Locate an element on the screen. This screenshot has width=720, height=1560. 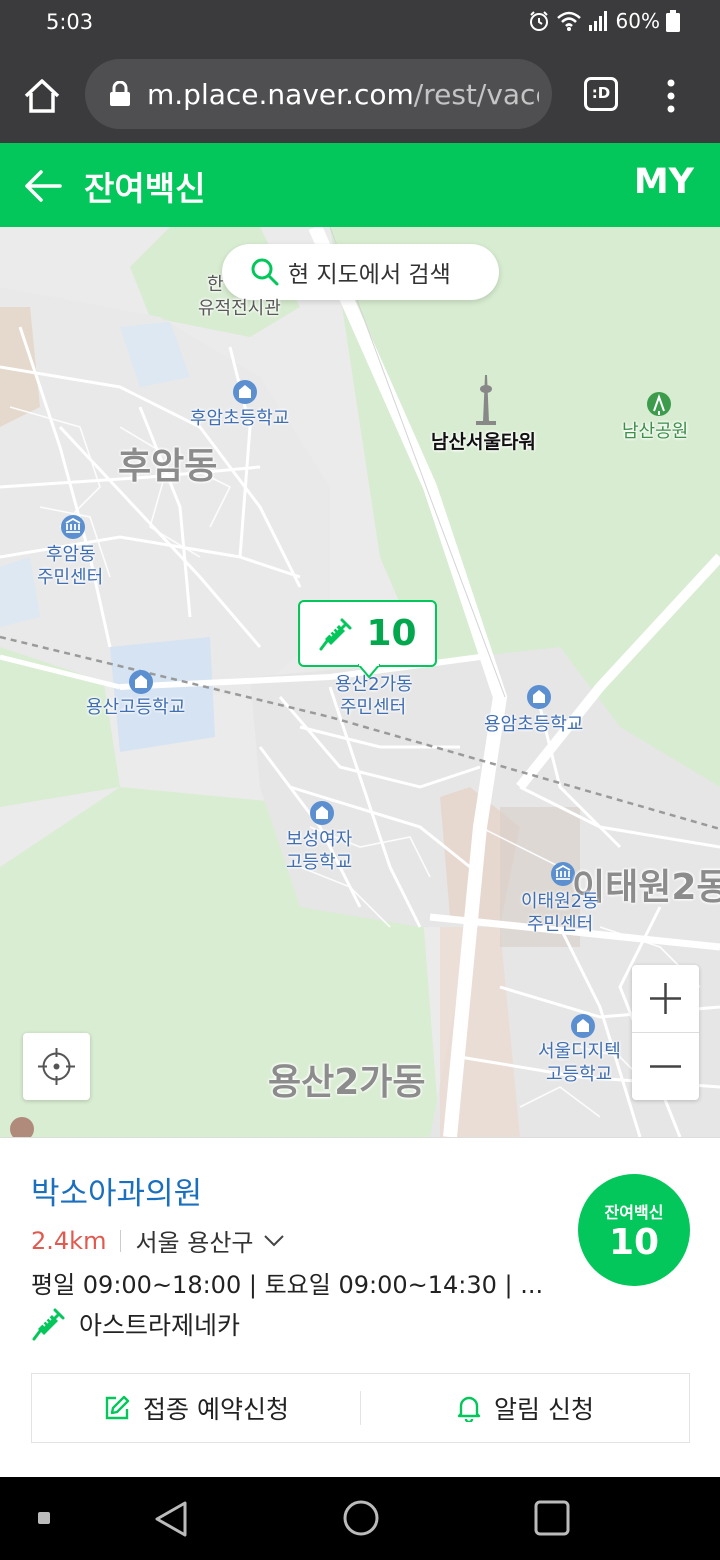
vaccine-type-row: 아스트라제네카 is located at coordinates (135, 1324).